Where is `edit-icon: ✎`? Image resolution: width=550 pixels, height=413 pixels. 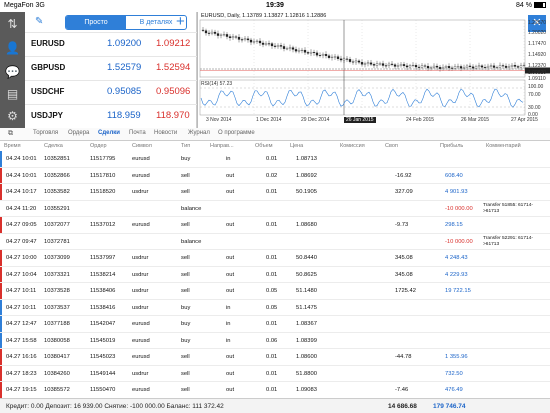 edit-icon: ✎ is located at coordinates (39, 21).